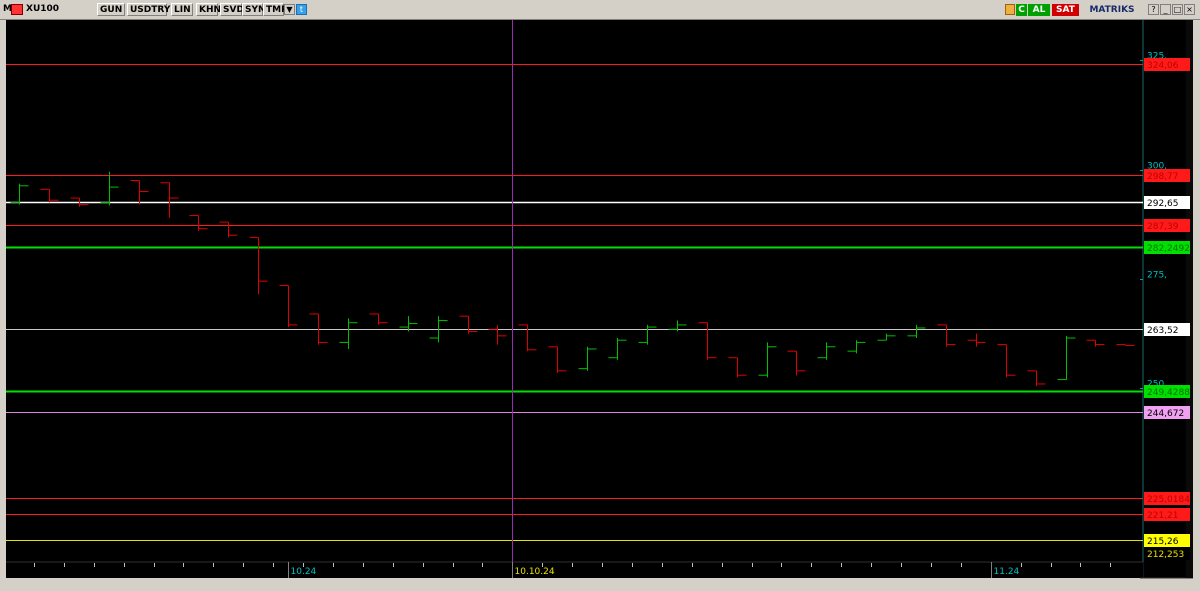 This screenshot has width=1200, height=591. What do you see at coordinates (535, 572) in the screenshot?
I see `x-label-1: 10.10.24` at bounding box center [535, 572].